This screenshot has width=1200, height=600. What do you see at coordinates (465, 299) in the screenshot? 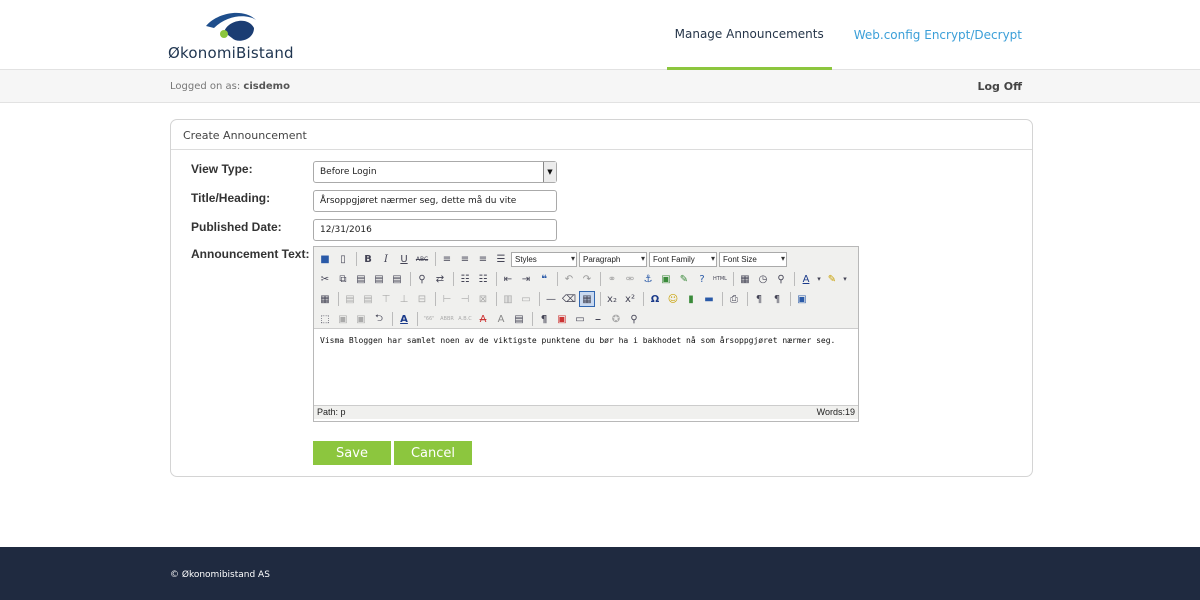
I see `col-after-icon: ⊣` at bounding box center [465, 299].